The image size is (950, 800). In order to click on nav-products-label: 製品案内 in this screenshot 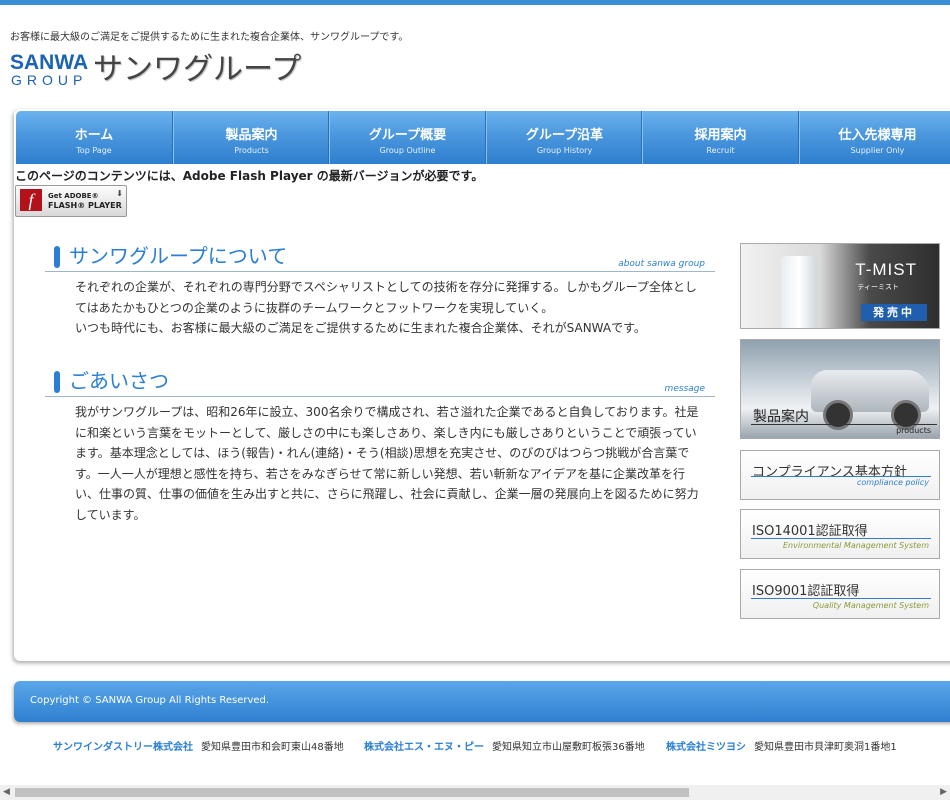, I will do `click(251, 135)`.